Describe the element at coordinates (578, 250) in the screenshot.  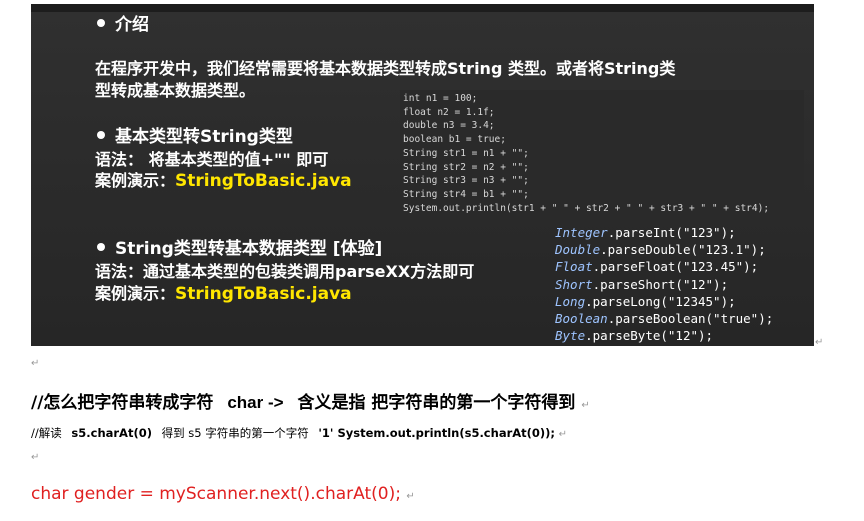
I see `wrapper-class-name: Double` at that location.